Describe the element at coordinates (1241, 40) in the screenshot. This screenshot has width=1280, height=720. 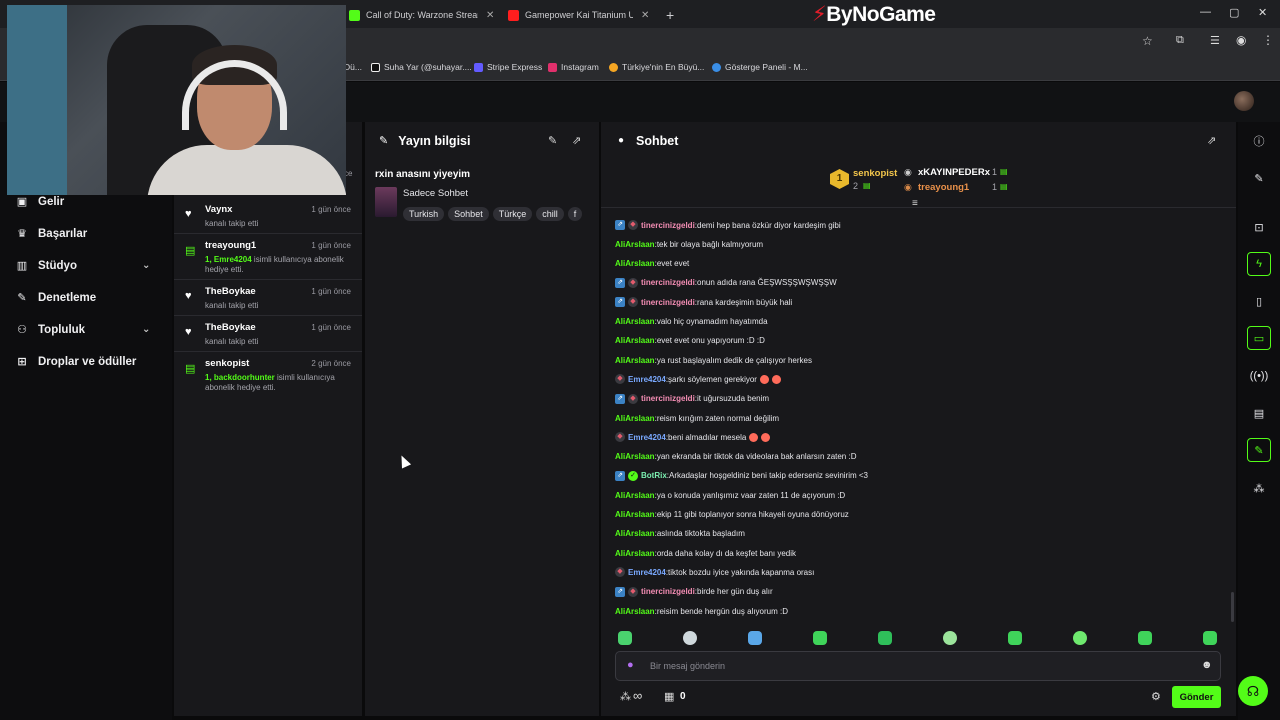
I see `profile-icon: ◉` at that location.